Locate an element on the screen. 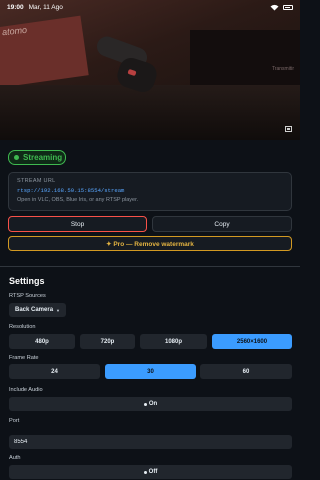  resolution-label: Resolution is located at coordinates (22, 327).